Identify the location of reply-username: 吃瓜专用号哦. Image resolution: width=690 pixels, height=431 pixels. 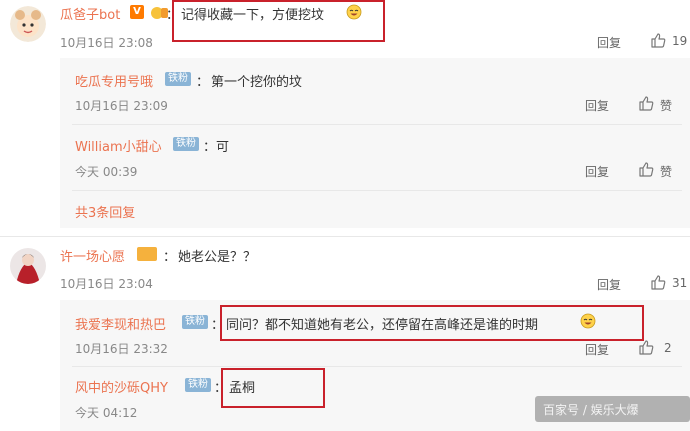
(114, 80).